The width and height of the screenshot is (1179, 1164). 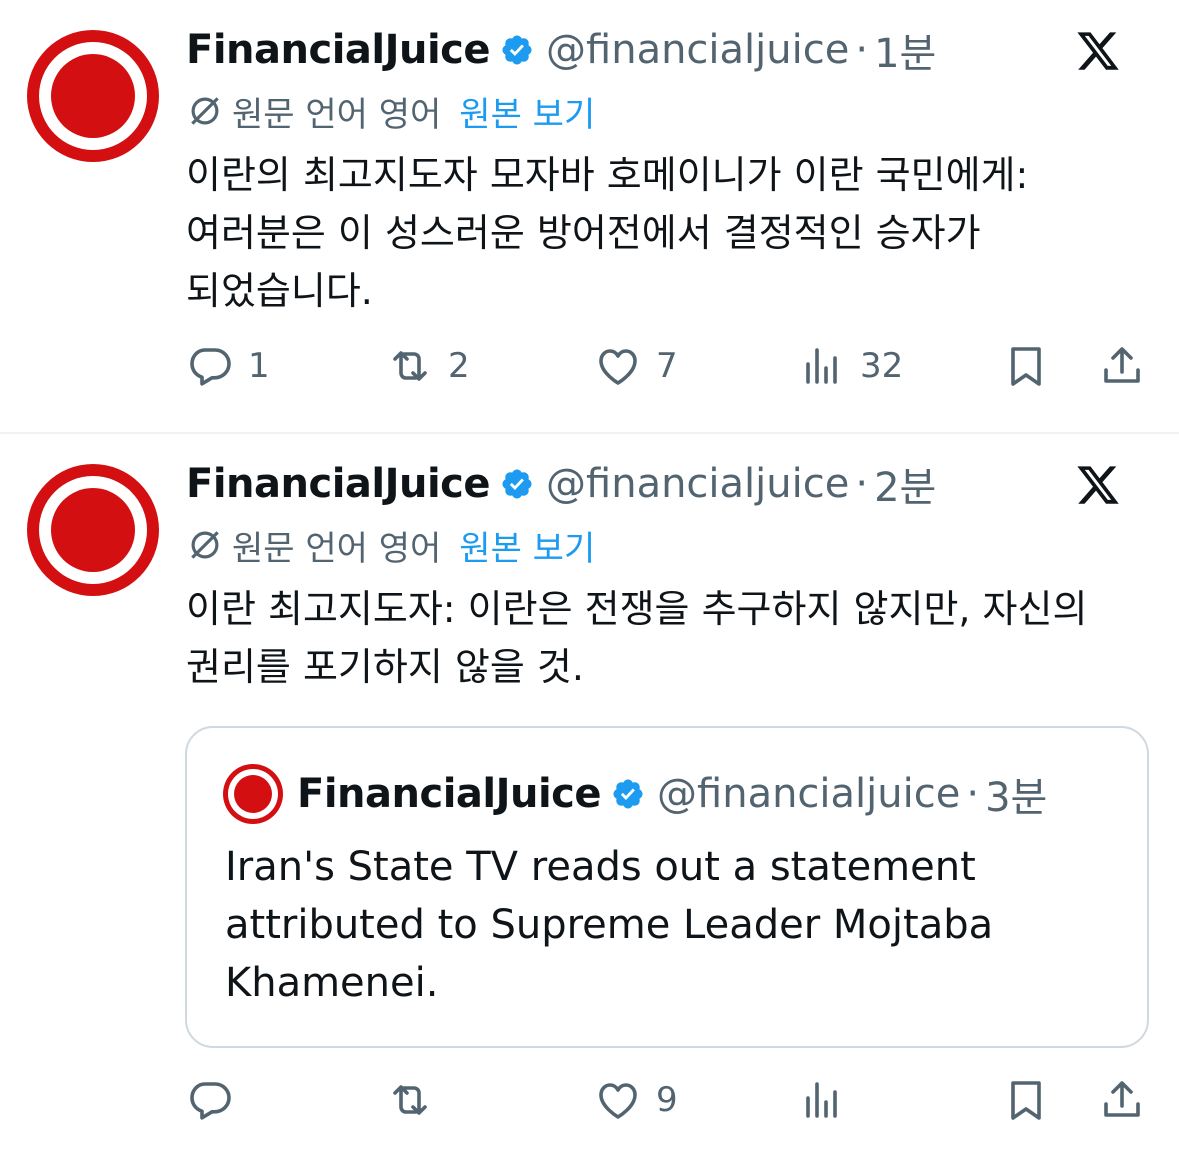 What do you see at coordinates (1016, 798) in the screenshot?
I see `quoted-timestamp: 3분` at bounding box center [1016, 798].